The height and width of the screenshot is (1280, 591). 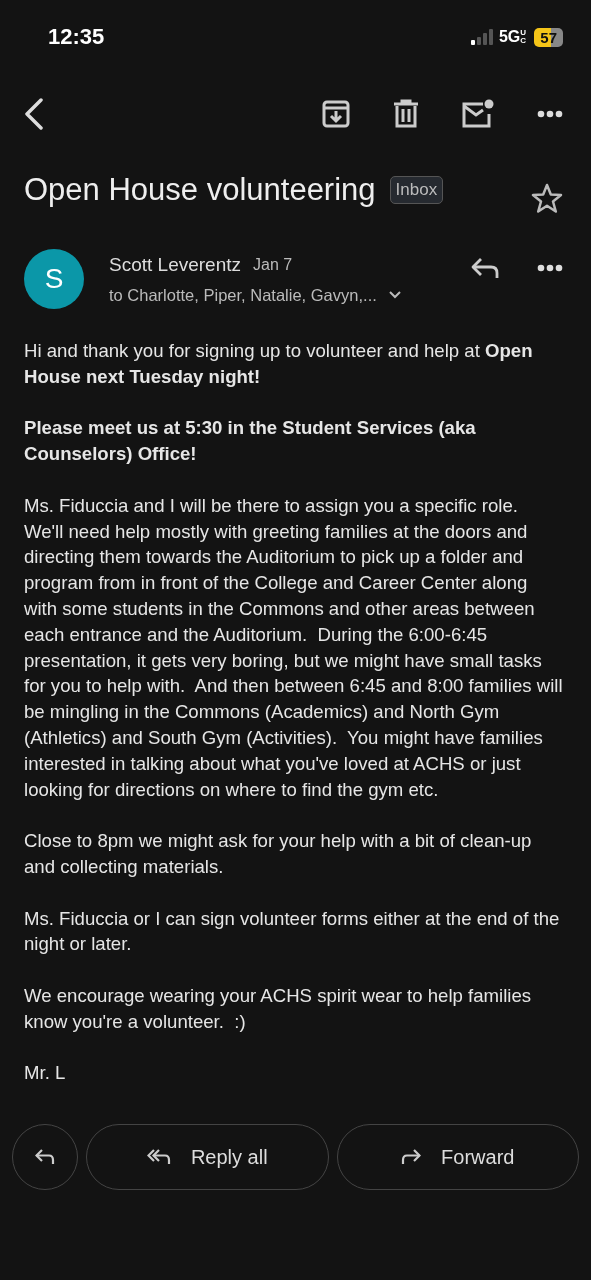 I want to click on forward-icon, so click(x=411, y=1157).